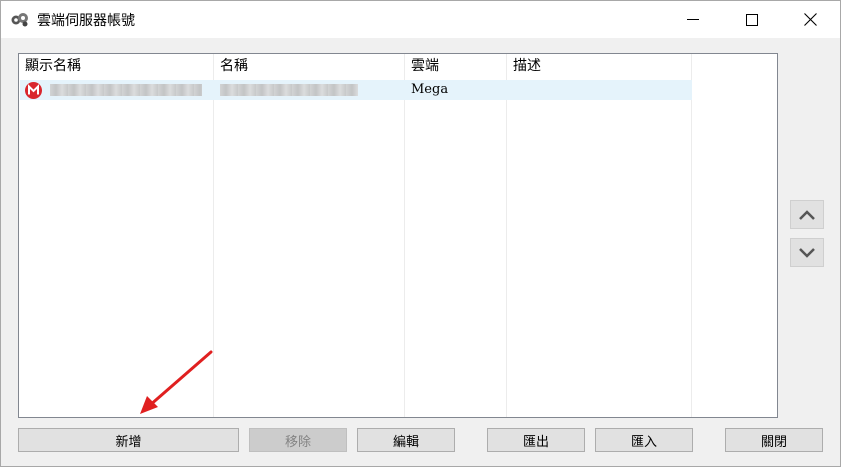 The height and width of the screenshot is (467, 841). I want to click on cloud-cell: Mega, so click(430, 89).